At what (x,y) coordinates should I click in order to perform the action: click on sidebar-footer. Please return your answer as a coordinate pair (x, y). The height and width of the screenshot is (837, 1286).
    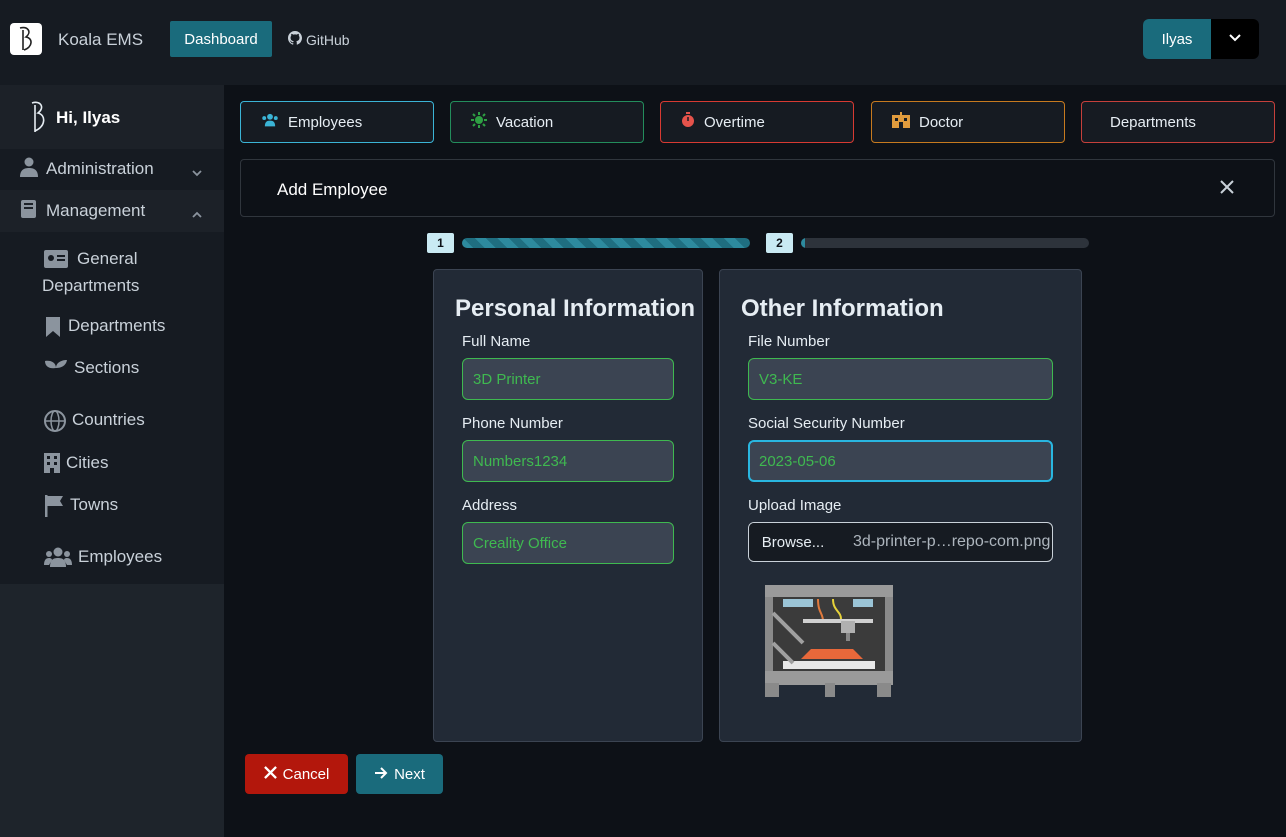
    Looking at the image, I should click on (112, 710).